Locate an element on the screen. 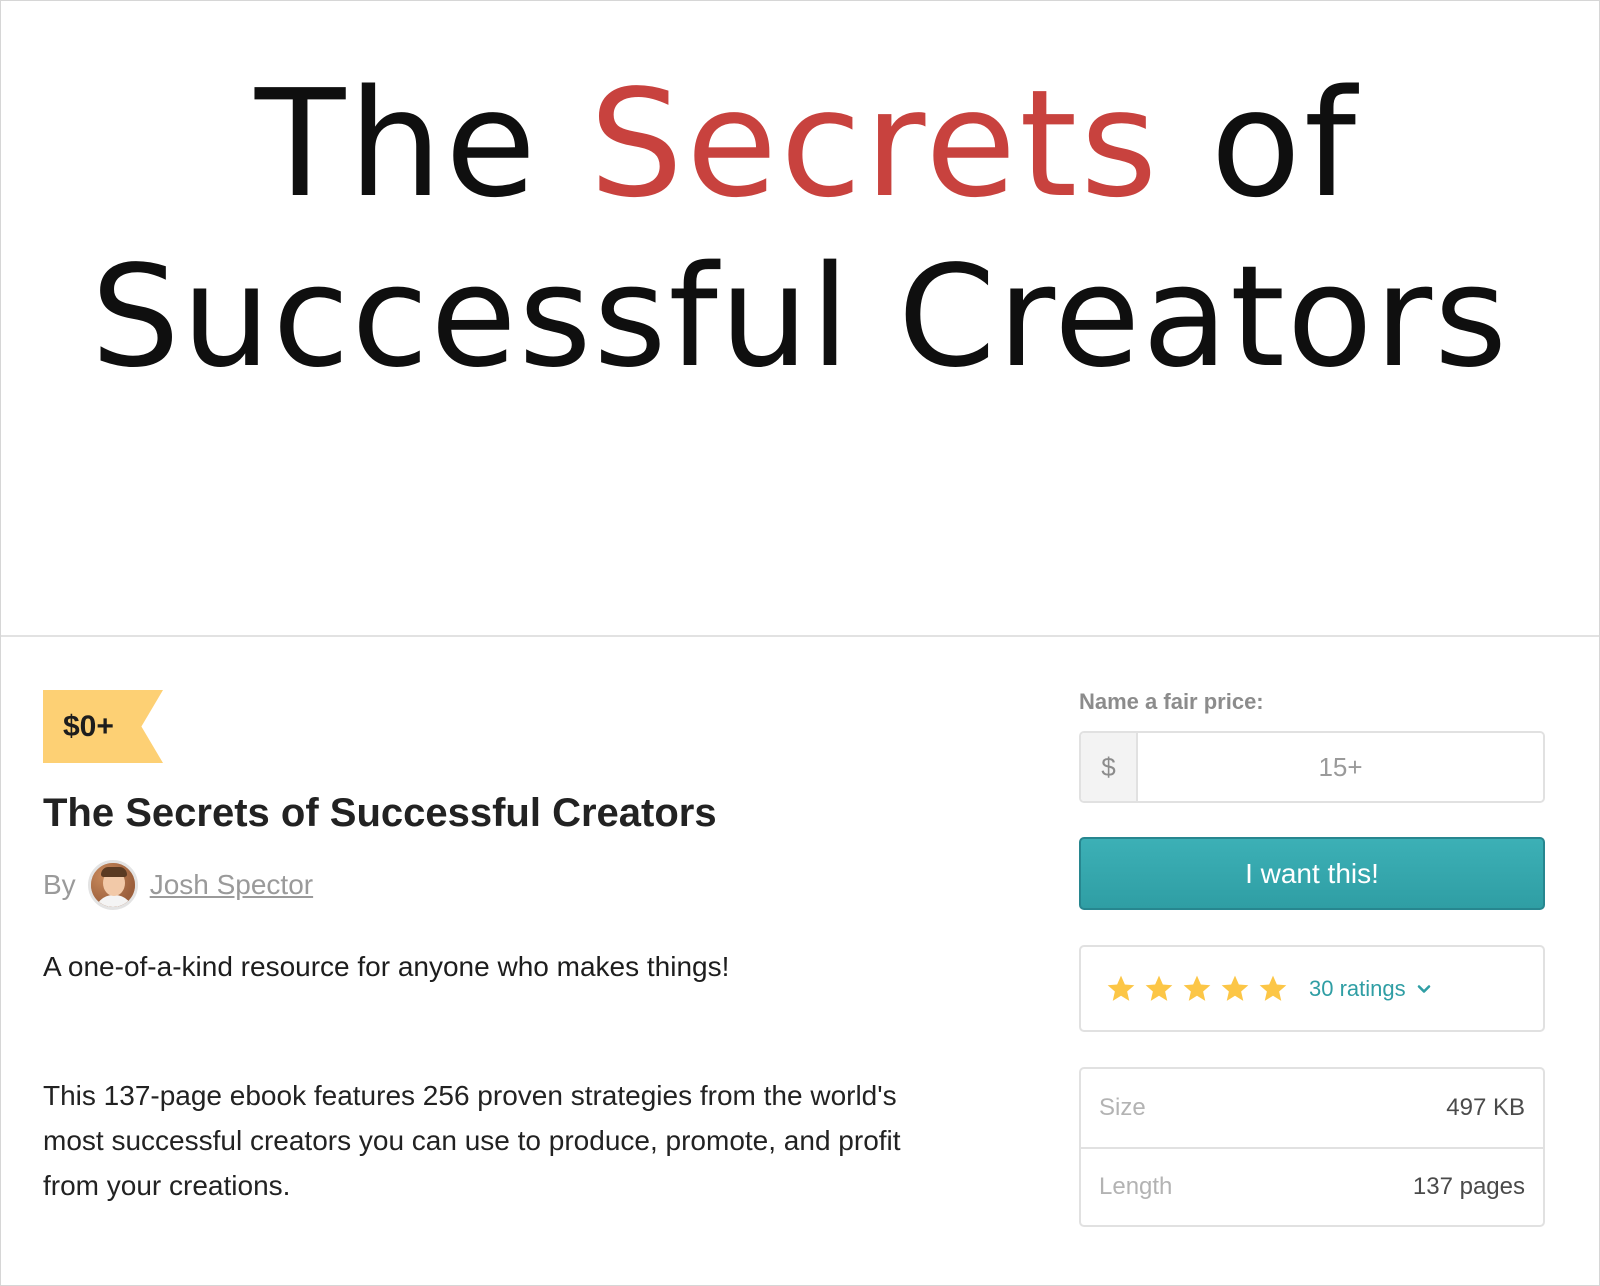  cover-title-line-2: Successful Creators is located at coordinates (800, 317).